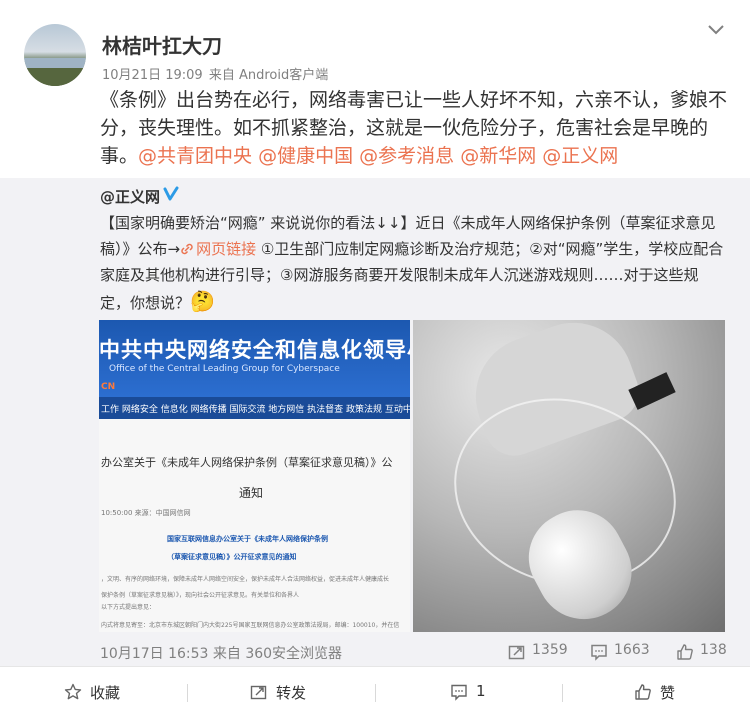 Image resolution: width=750 pixels, height=719 pixels. Describe the element at coordinates (632, 650) in the screenshot. I see `comment-count: 1663` at that location.